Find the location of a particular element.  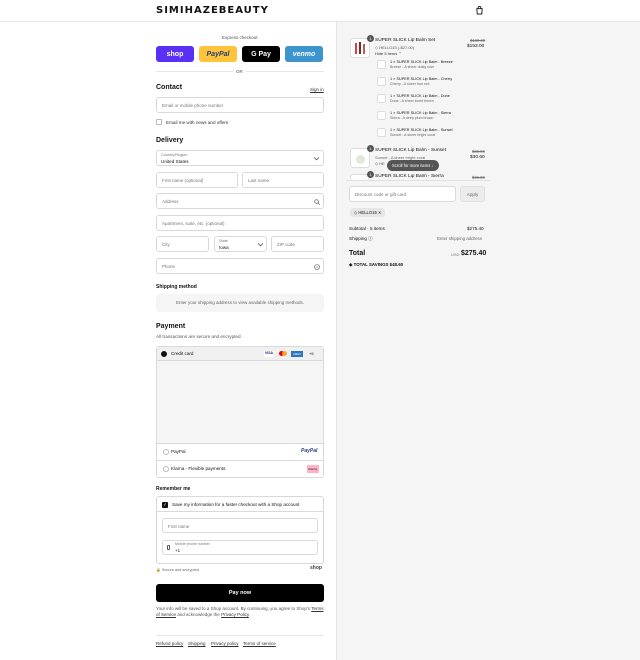

address-field: Address is located at coordinates (240, 201).